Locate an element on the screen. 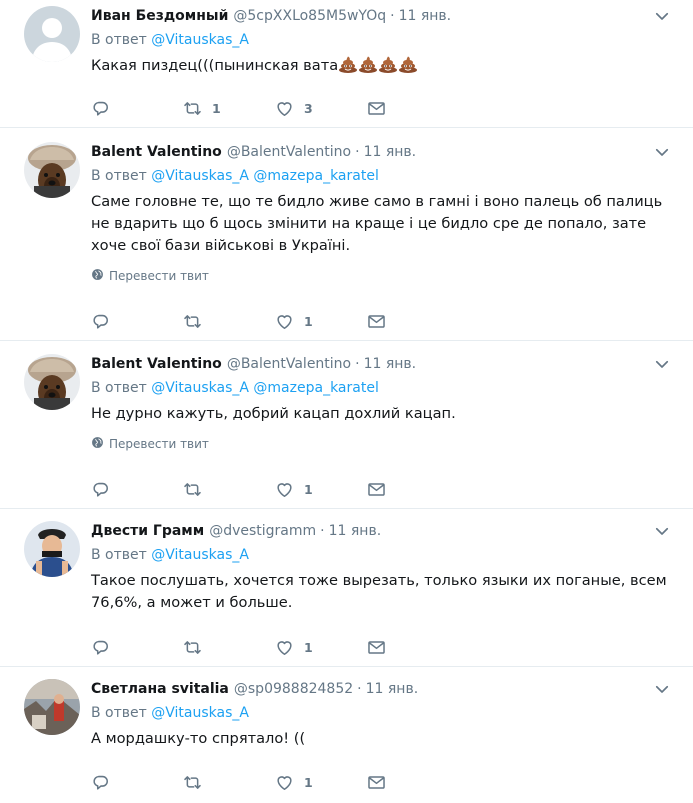  tweet-text: Какая пиздец(((пынинская вата is located at coordinates (382, 66).